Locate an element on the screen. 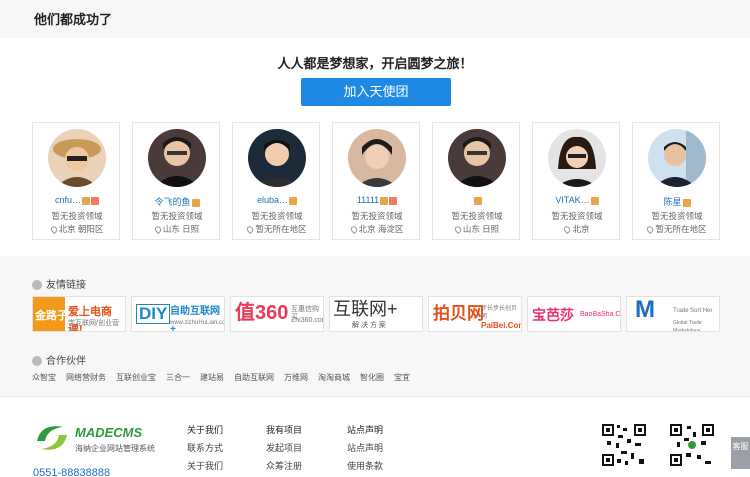 The height and width of the screenshot is (477, 750). partner-link: 建站易 is located at coordinates (212, 377).